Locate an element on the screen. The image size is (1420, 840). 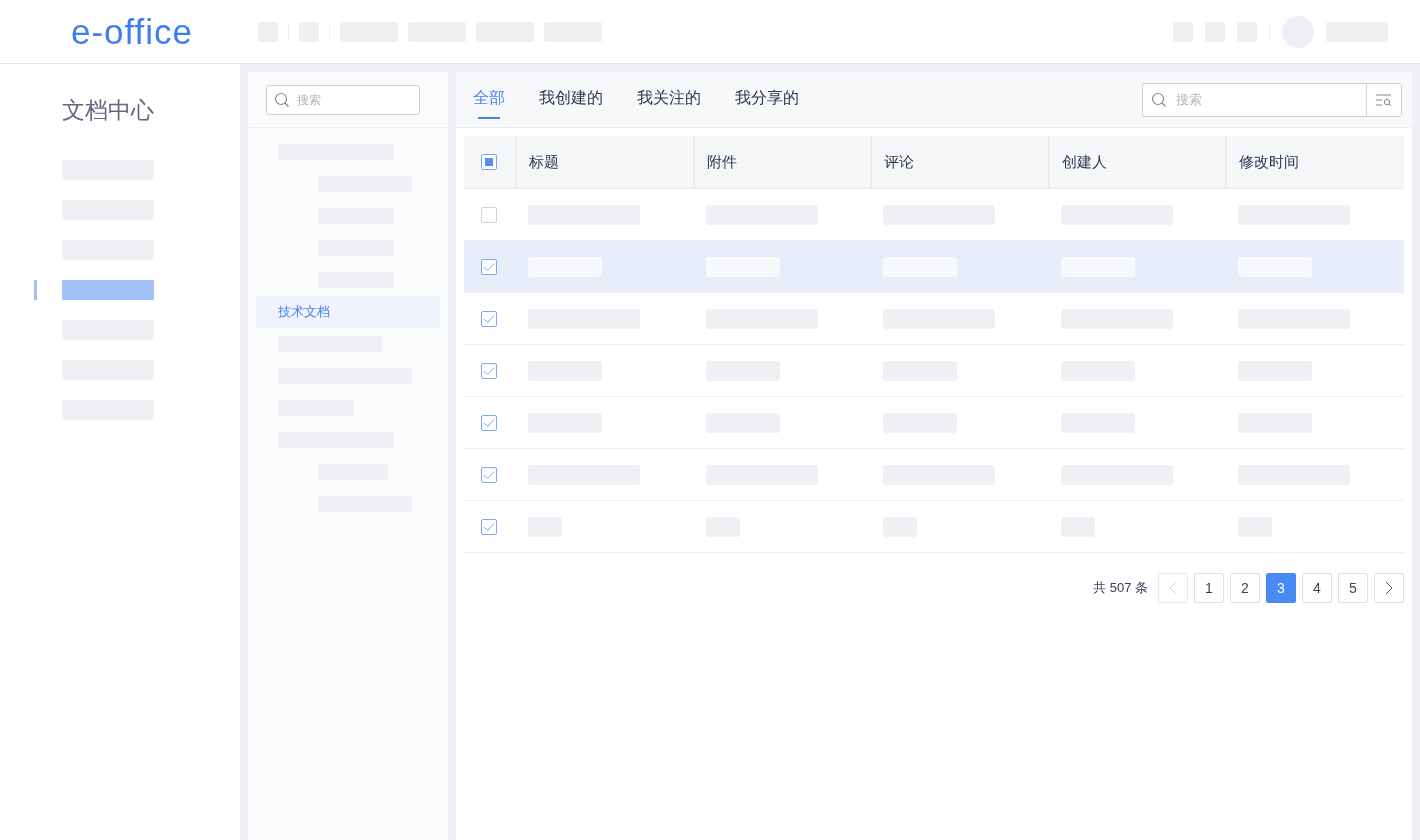
column-header: 评论 is located at coordinates (960, 162).